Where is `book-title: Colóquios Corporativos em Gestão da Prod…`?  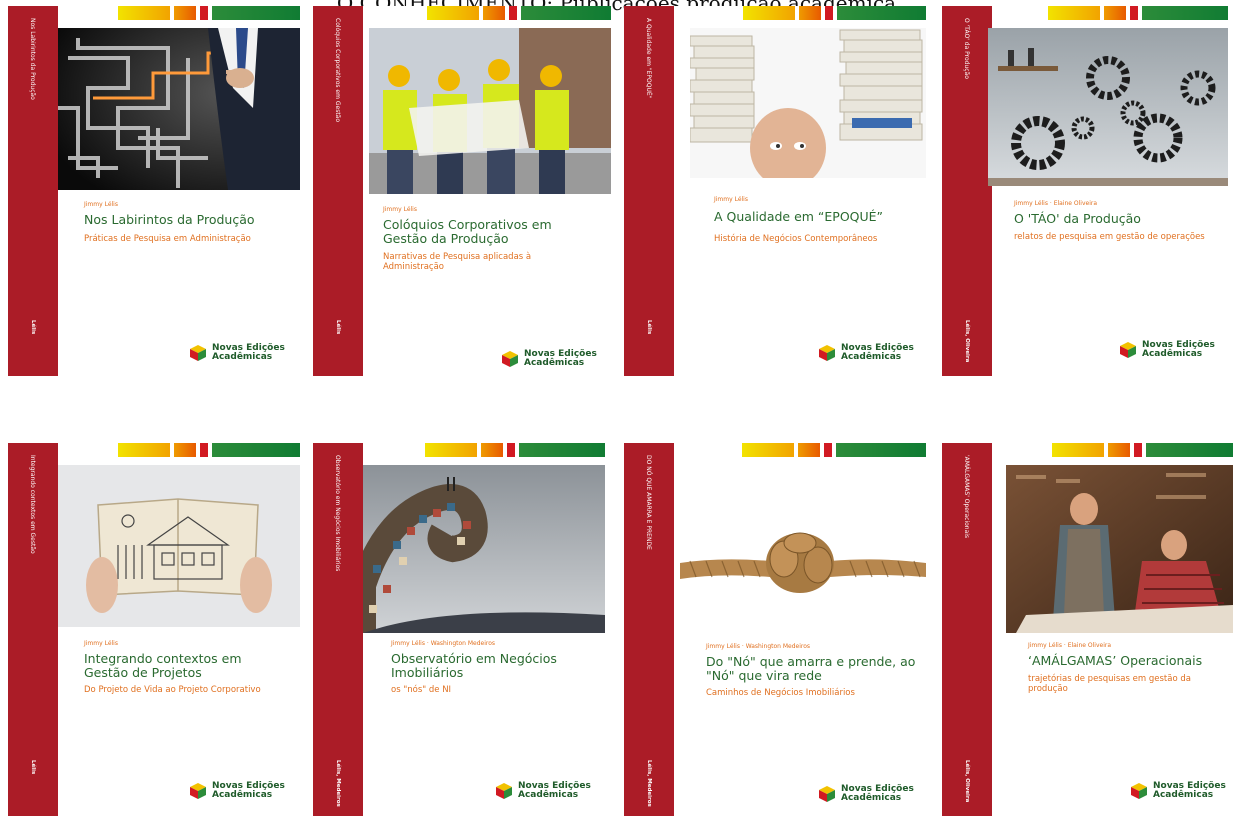
book-title: Colóquios Corporativos em Gestão da Prod… is located at coordinates (467, 231).